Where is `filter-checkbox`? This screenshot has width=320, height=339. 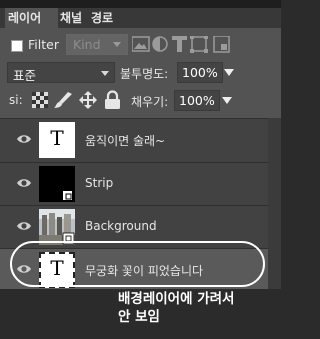 filter-checkbox is located at coordinates (17, 46).